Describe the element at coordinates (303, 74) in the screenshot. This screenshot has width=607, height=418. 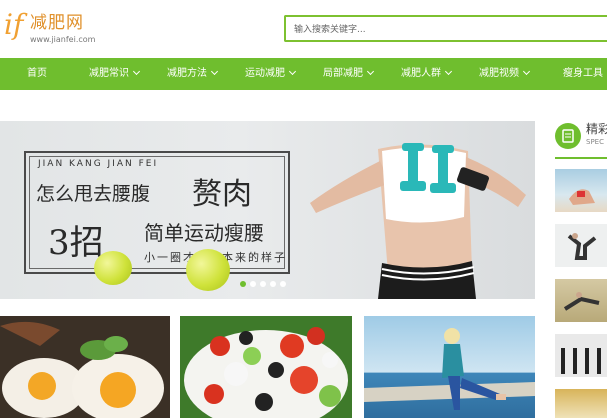
I see `main-nav: 首页 减肥常识 减肥方法 运动减肥 局部减肥 减肥人群 减肥视频 瘦身工具` at that location.